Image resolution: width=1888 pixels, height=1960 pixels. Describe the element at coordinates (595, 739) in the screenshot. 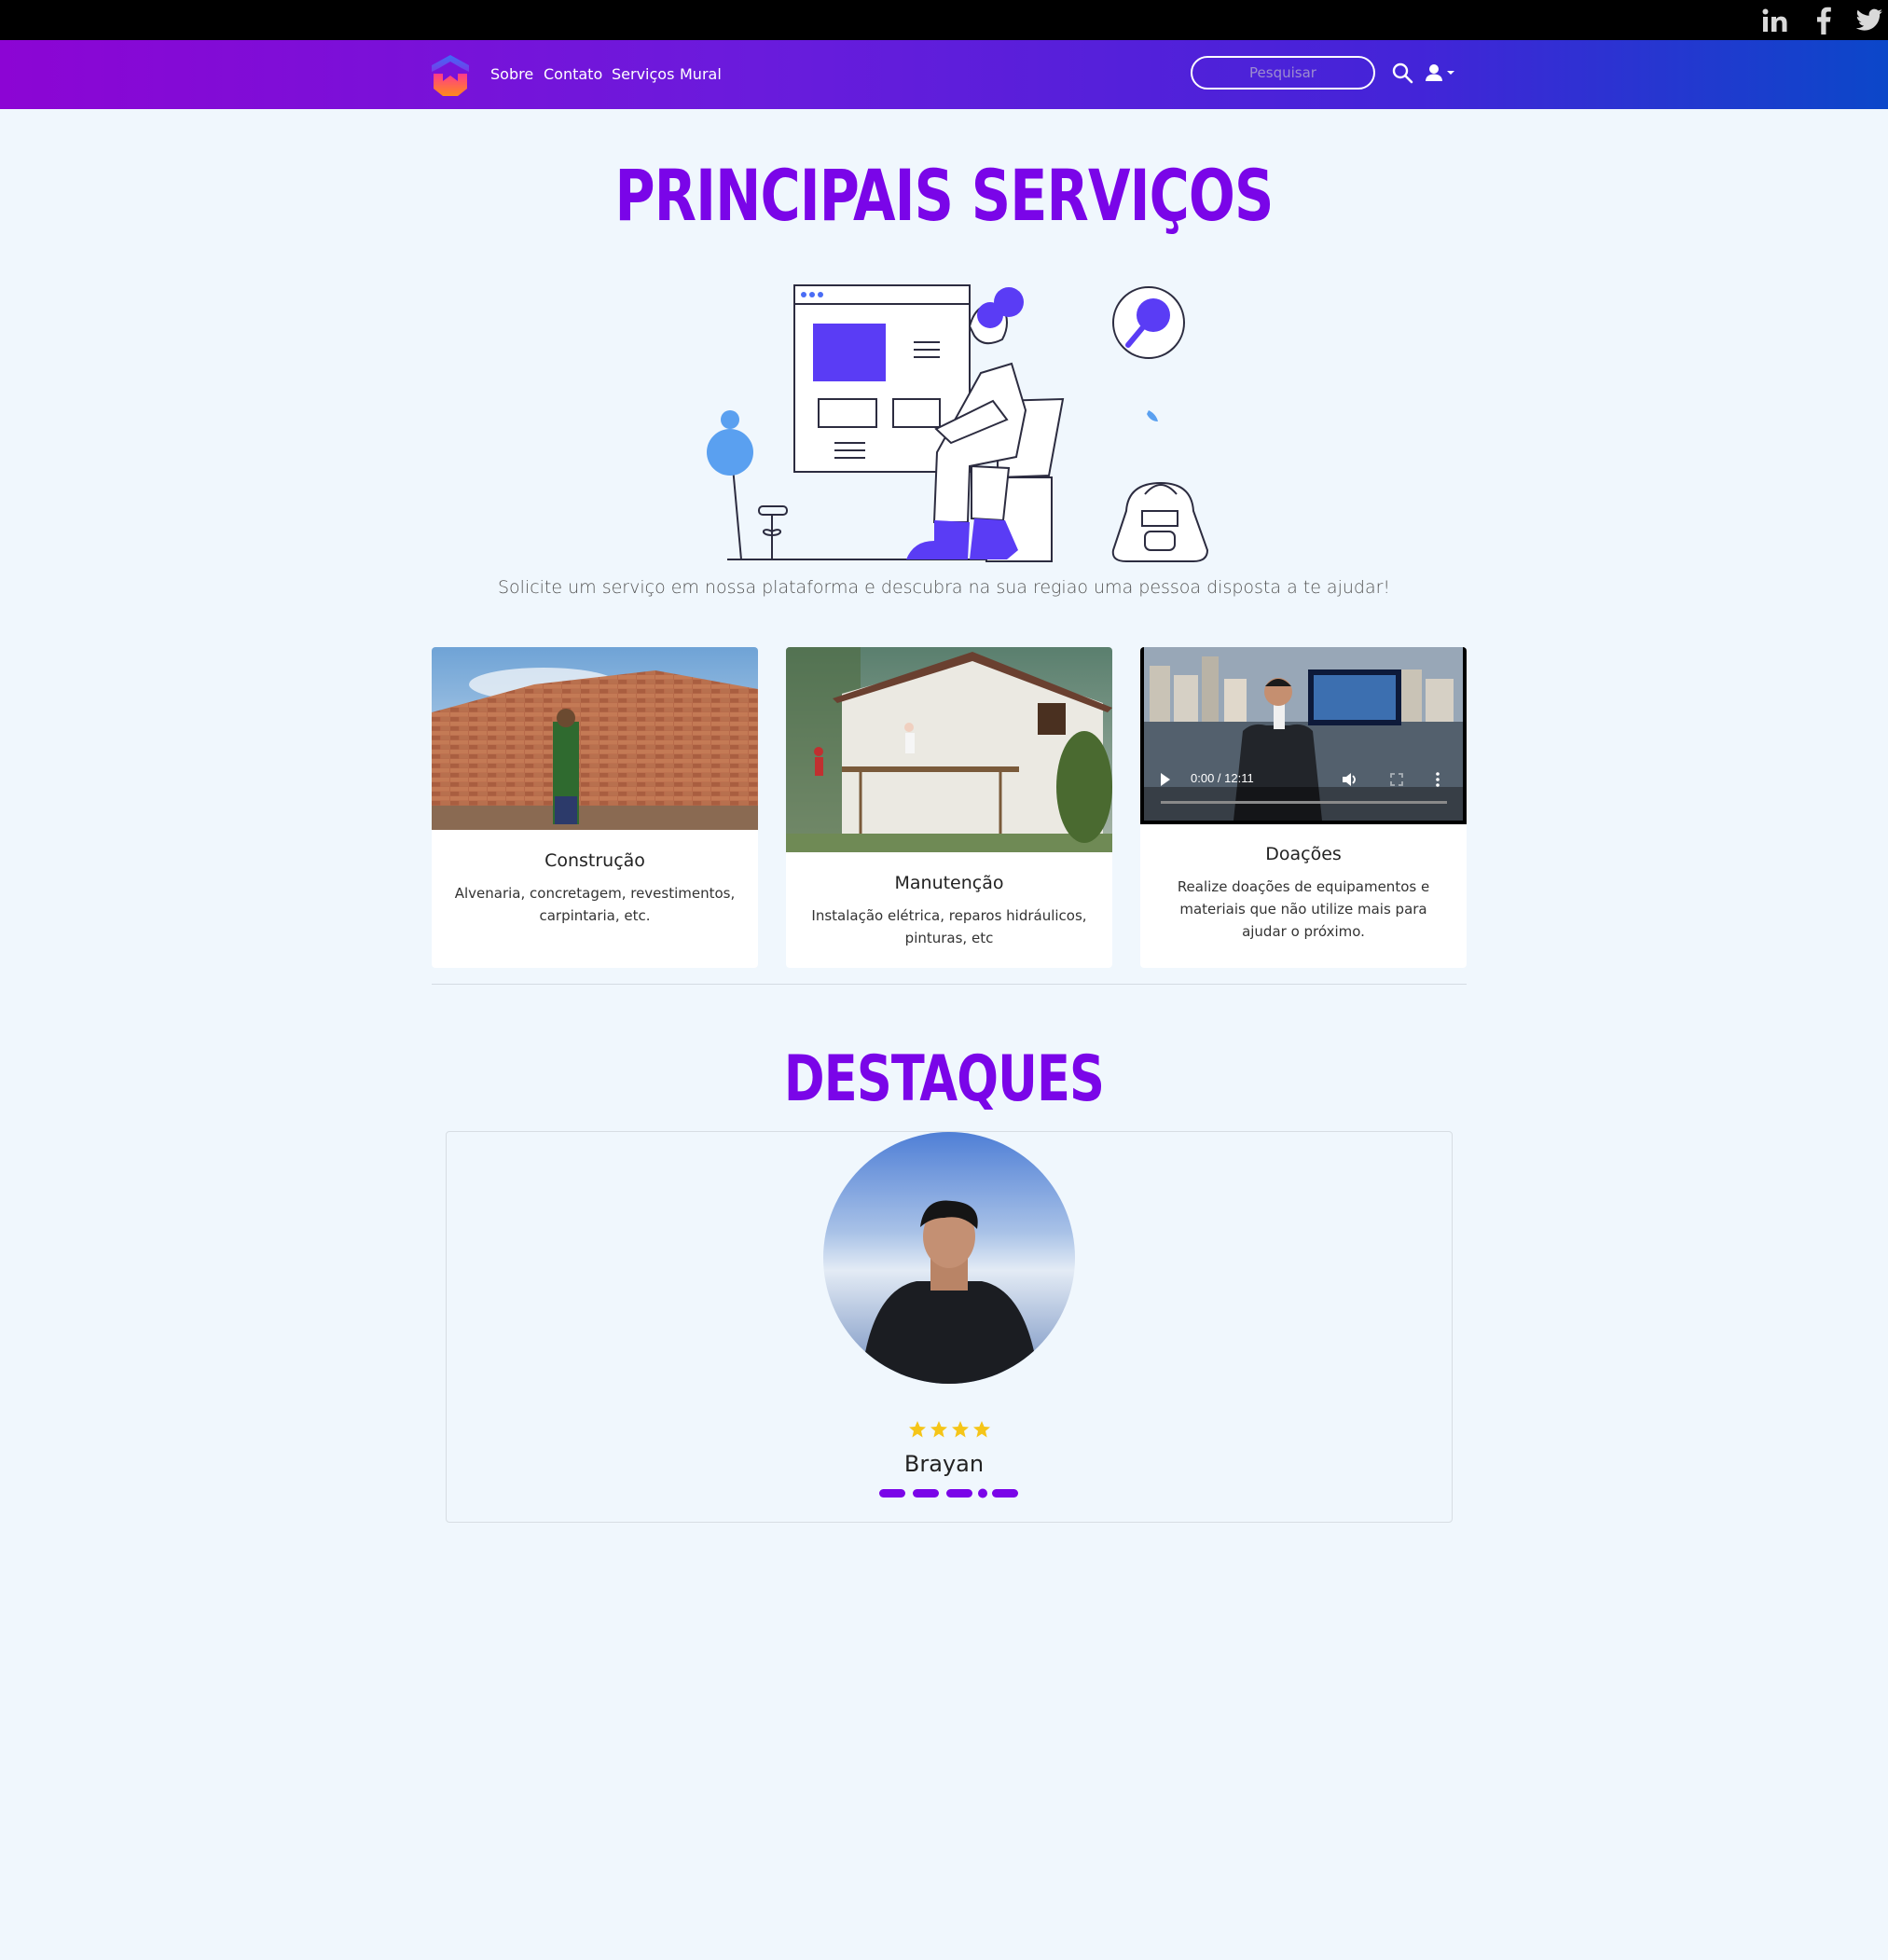

I see `construction-image` at that location.